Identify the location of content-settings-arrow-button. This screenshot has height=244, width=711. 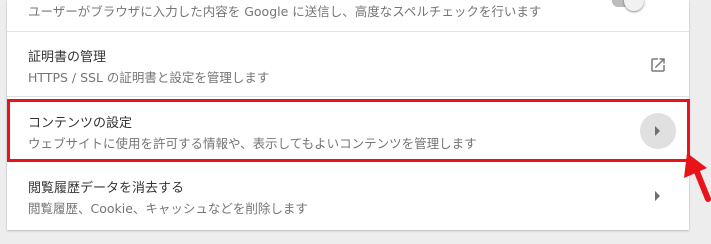
(658, 131).